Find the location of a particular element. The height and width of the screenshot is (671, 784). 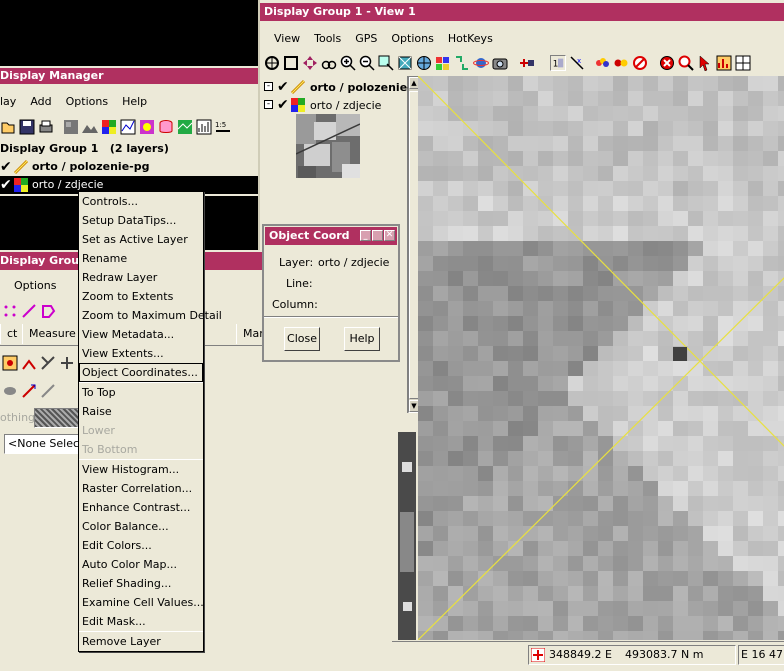

view-titlebar: Display Group 1 - View 1 is located at coordinates (522, 12).